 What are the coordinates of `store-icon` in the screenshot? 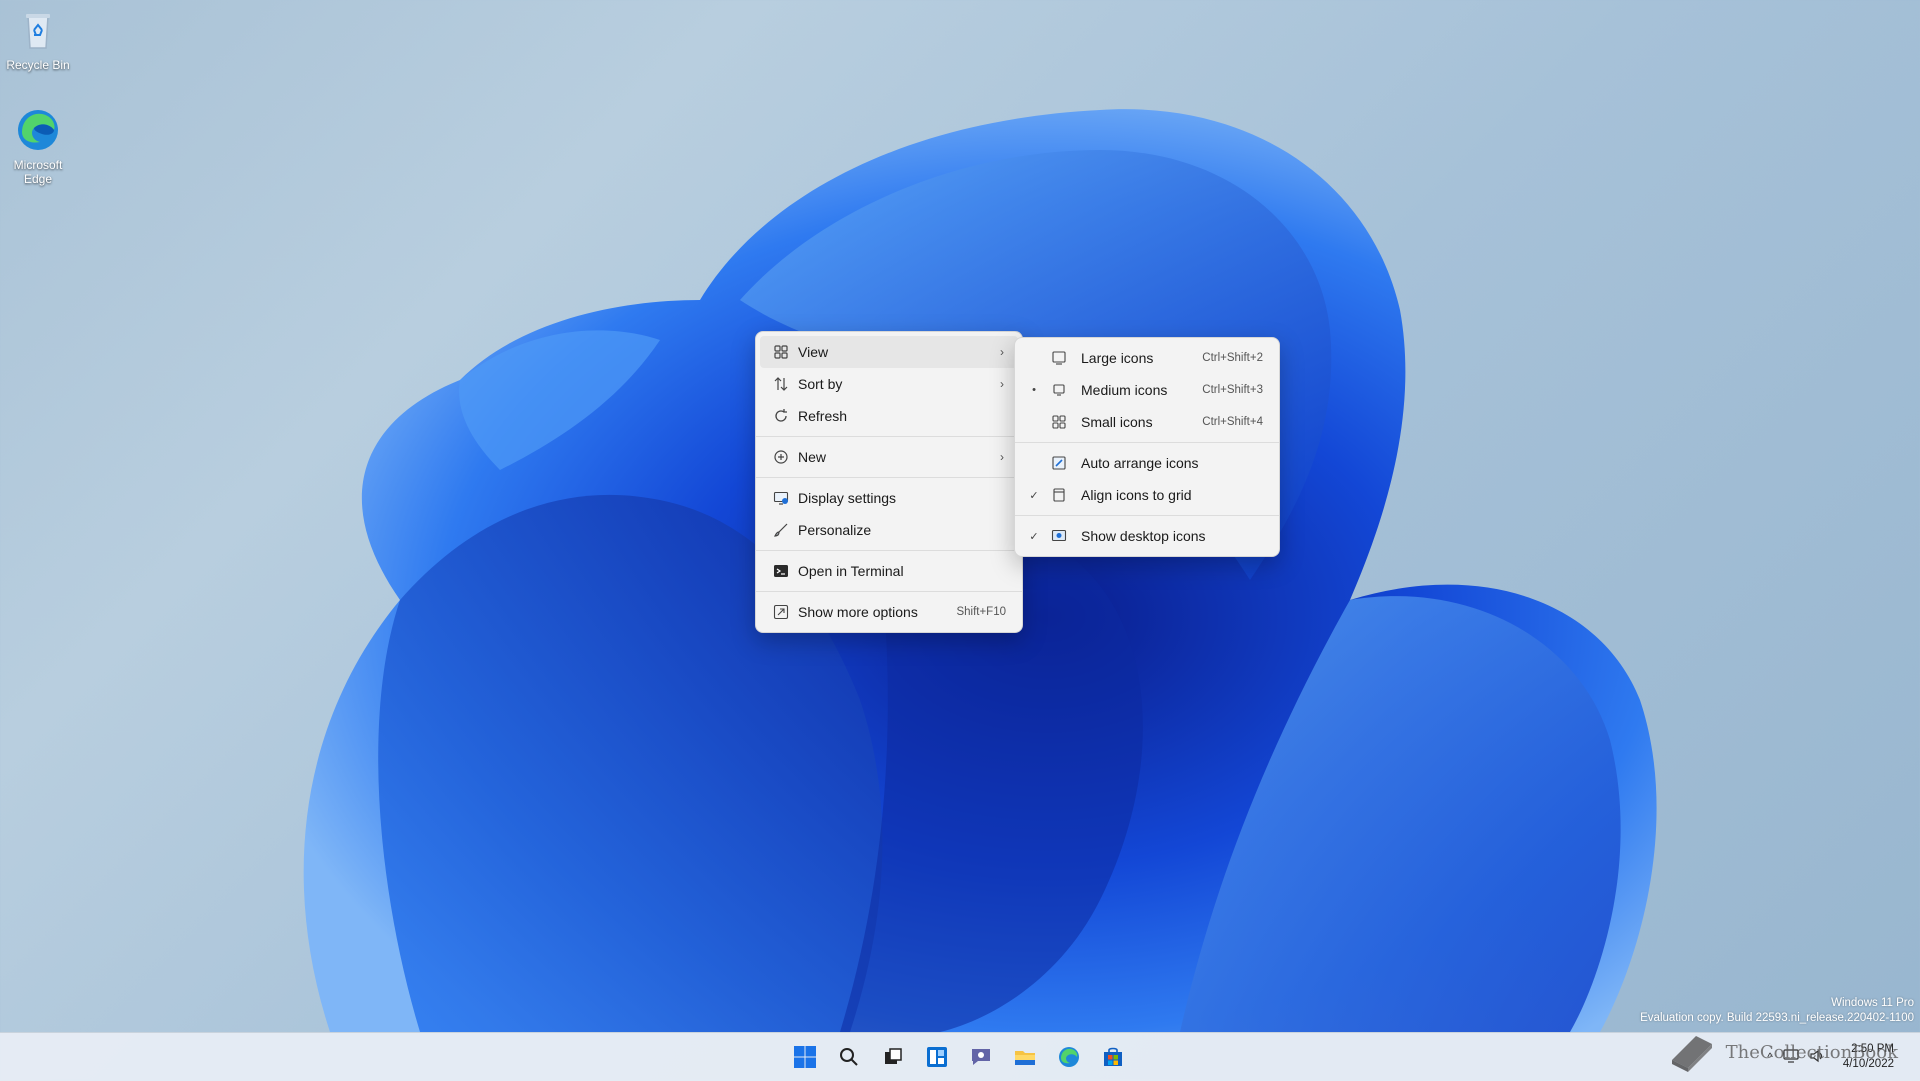 It's located at (1113, 1056).